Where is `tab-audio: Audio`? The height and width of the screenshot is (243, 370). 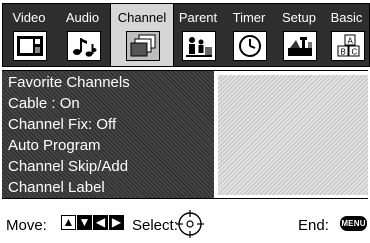 tab-audio: Audio is located at coordinates (82, 35).